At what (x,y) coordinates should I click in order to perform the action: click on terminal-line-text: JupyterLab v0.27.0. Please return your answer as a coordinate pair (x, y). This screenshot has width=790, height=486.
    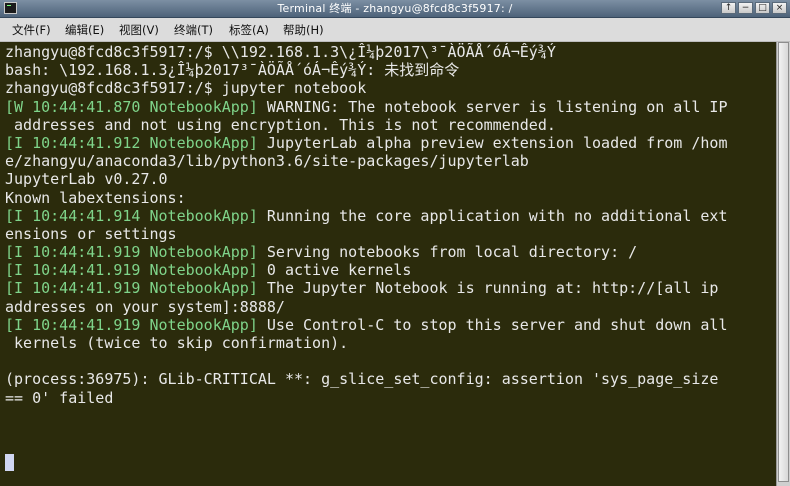
    Looking at the image, I should click on (86, 179).